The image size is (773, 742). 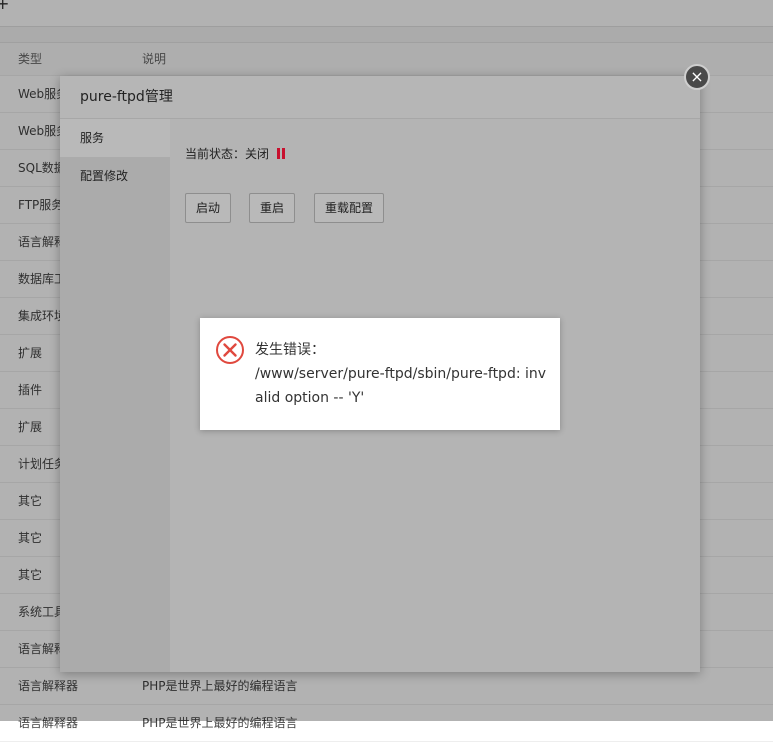 I want to click on close-button: ×, so click(x=697, y=77).